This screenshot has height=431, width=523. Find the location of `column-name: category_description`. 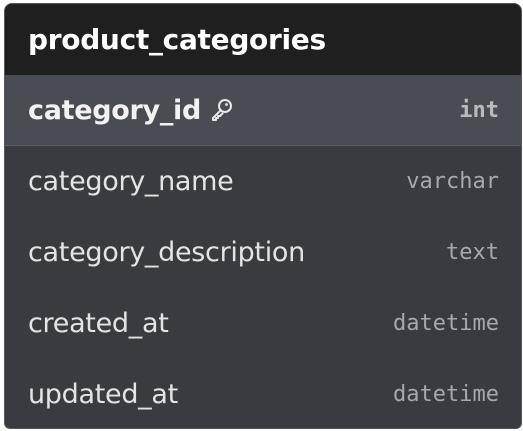

column-name: category_description is located at coordinates (166, 252).